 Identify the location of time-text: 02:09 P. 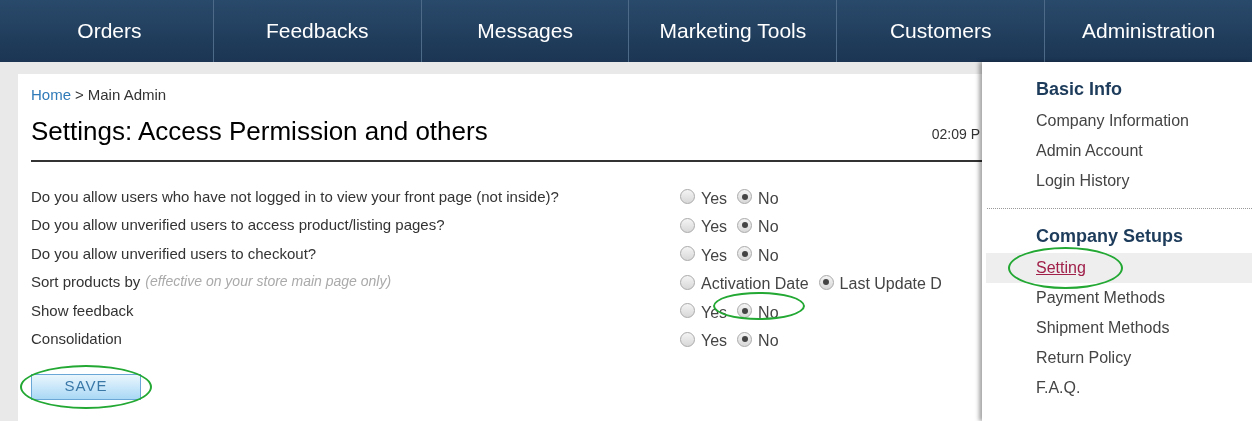
(955, 134).